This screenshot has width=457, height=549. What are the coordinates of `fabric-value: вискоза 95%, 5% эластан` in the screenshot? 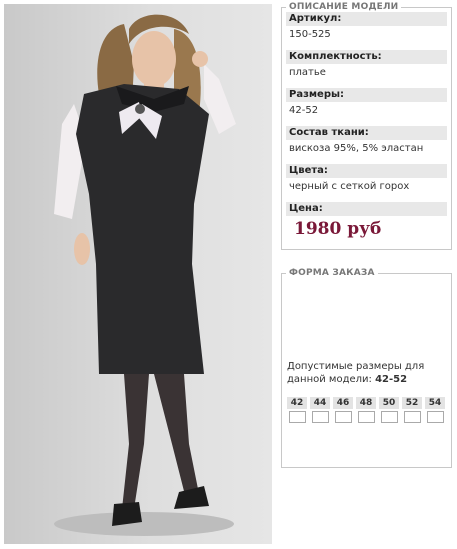 It's located at (356, 148).